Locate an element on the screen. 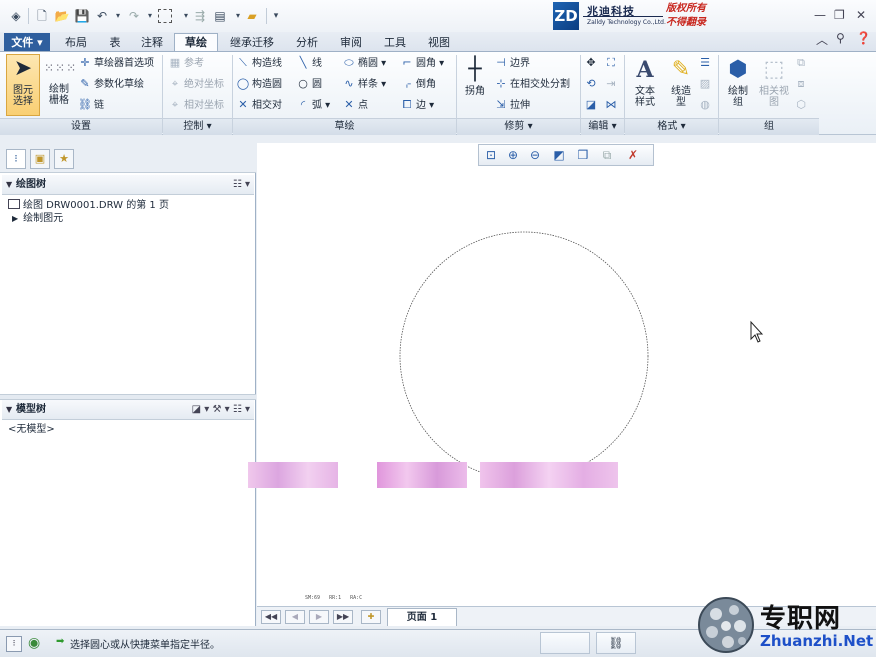 The height and width of the screenshot is (657, 876). new-file-icon: 🗋 is located at coordinates (42, 16).